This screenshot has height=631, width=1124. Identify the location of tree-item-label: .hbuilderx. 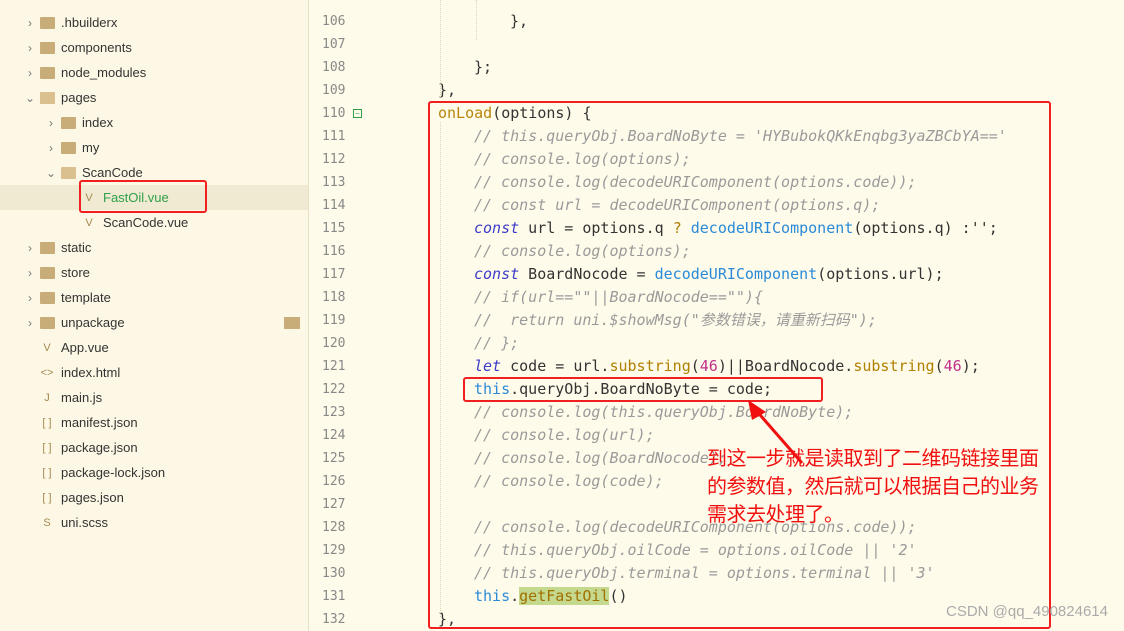
(89, 22).